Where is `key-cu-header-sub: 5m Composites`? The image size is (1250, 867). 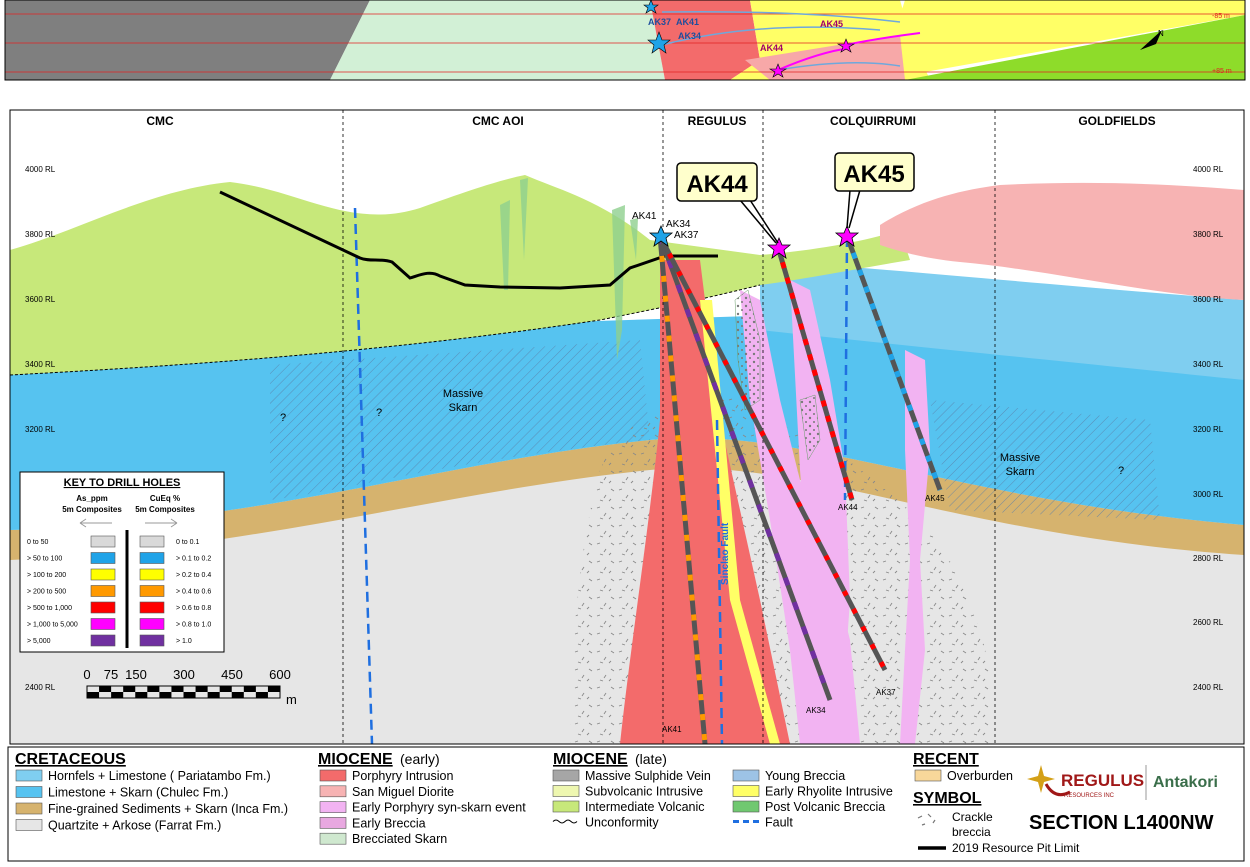
key-cu-header-sub: 5m Composites is located at coordinates (165, 509).